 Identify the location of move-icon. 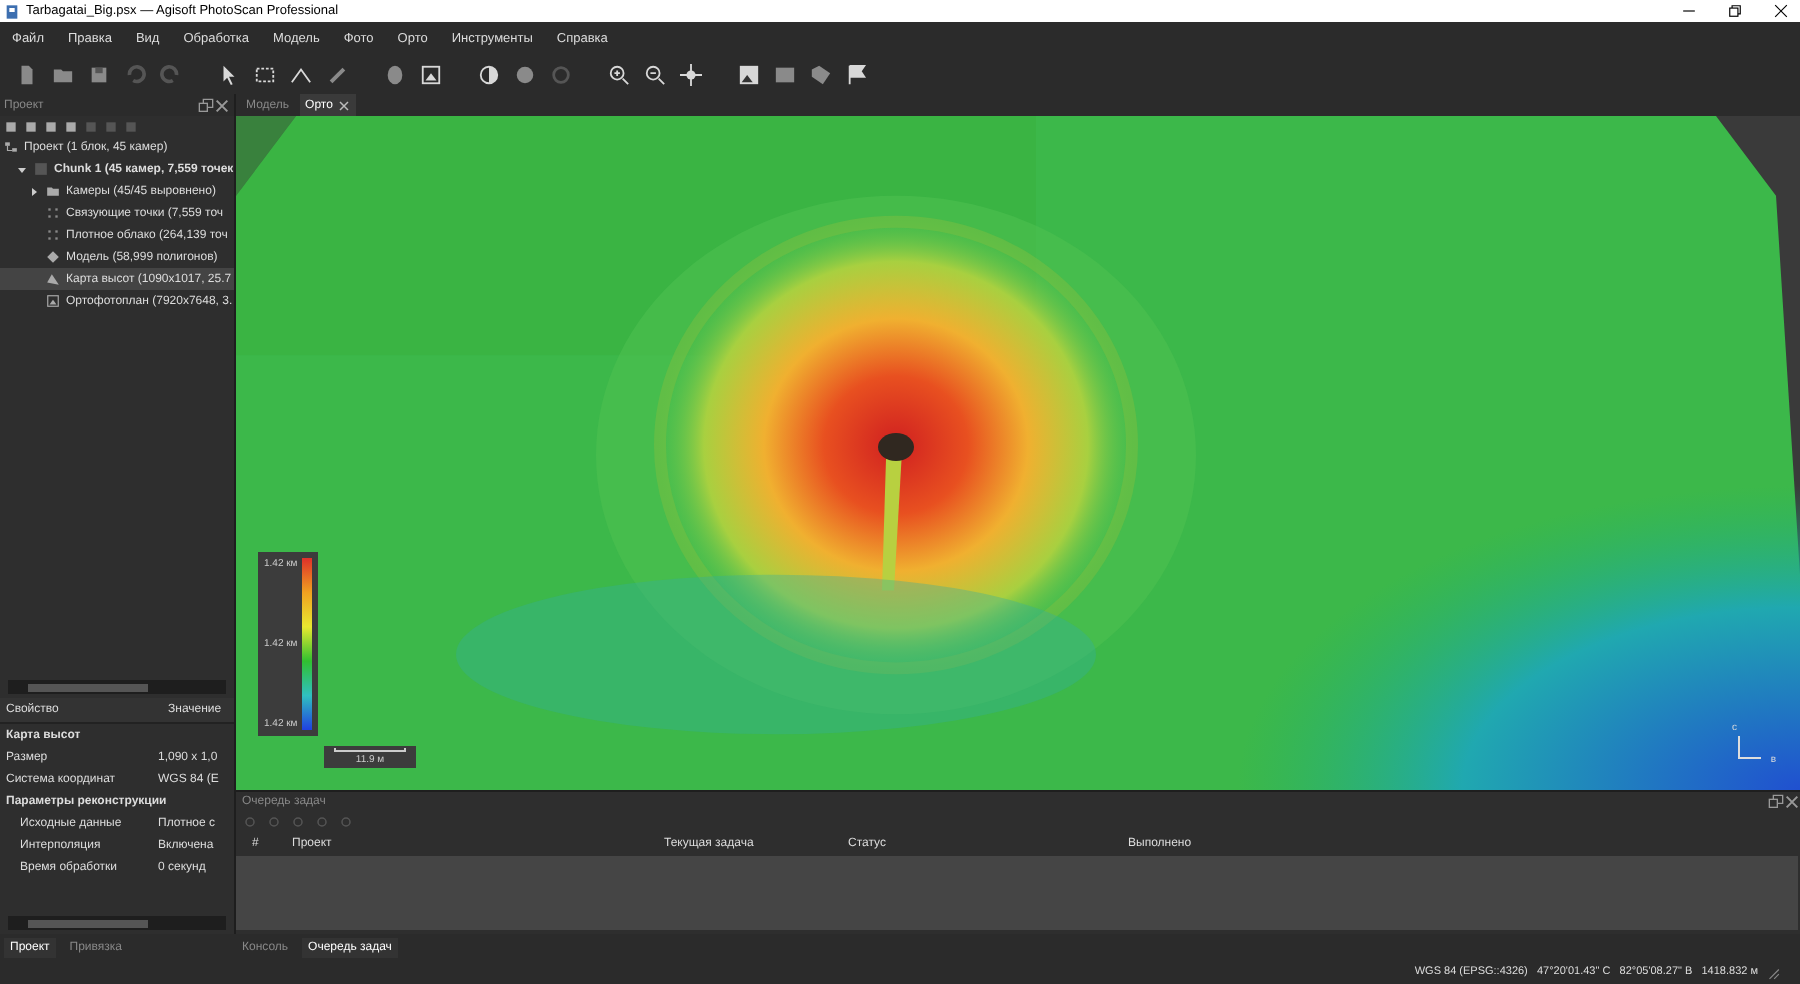
(691, 74).